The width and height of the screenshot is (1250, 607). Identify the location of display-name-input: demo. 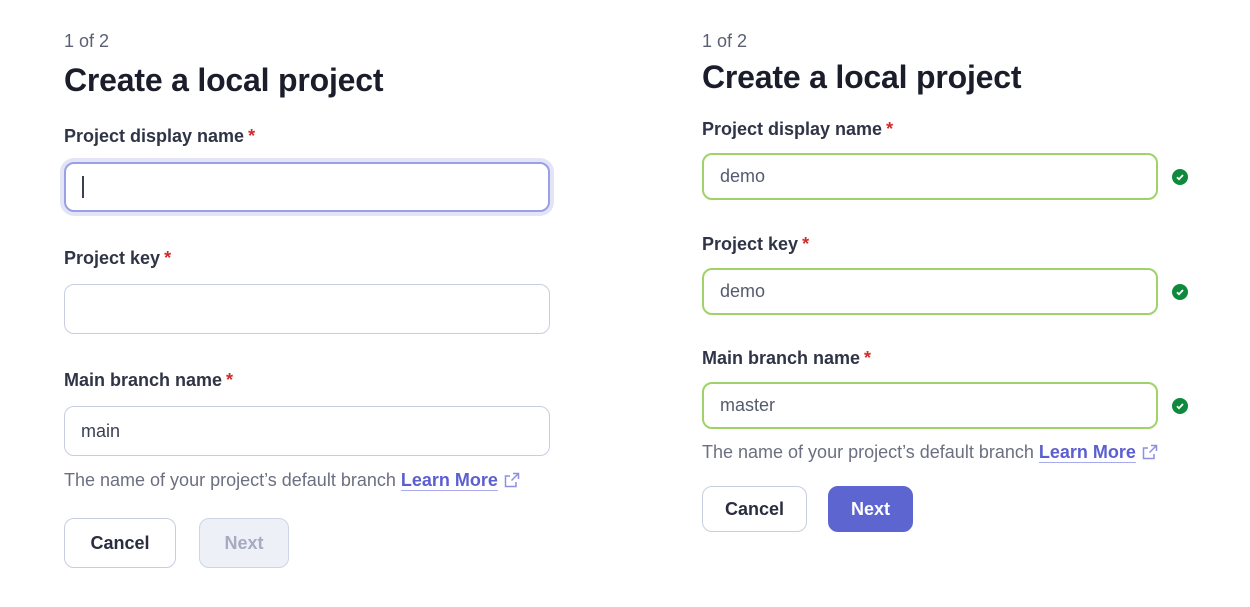
(930, 176).